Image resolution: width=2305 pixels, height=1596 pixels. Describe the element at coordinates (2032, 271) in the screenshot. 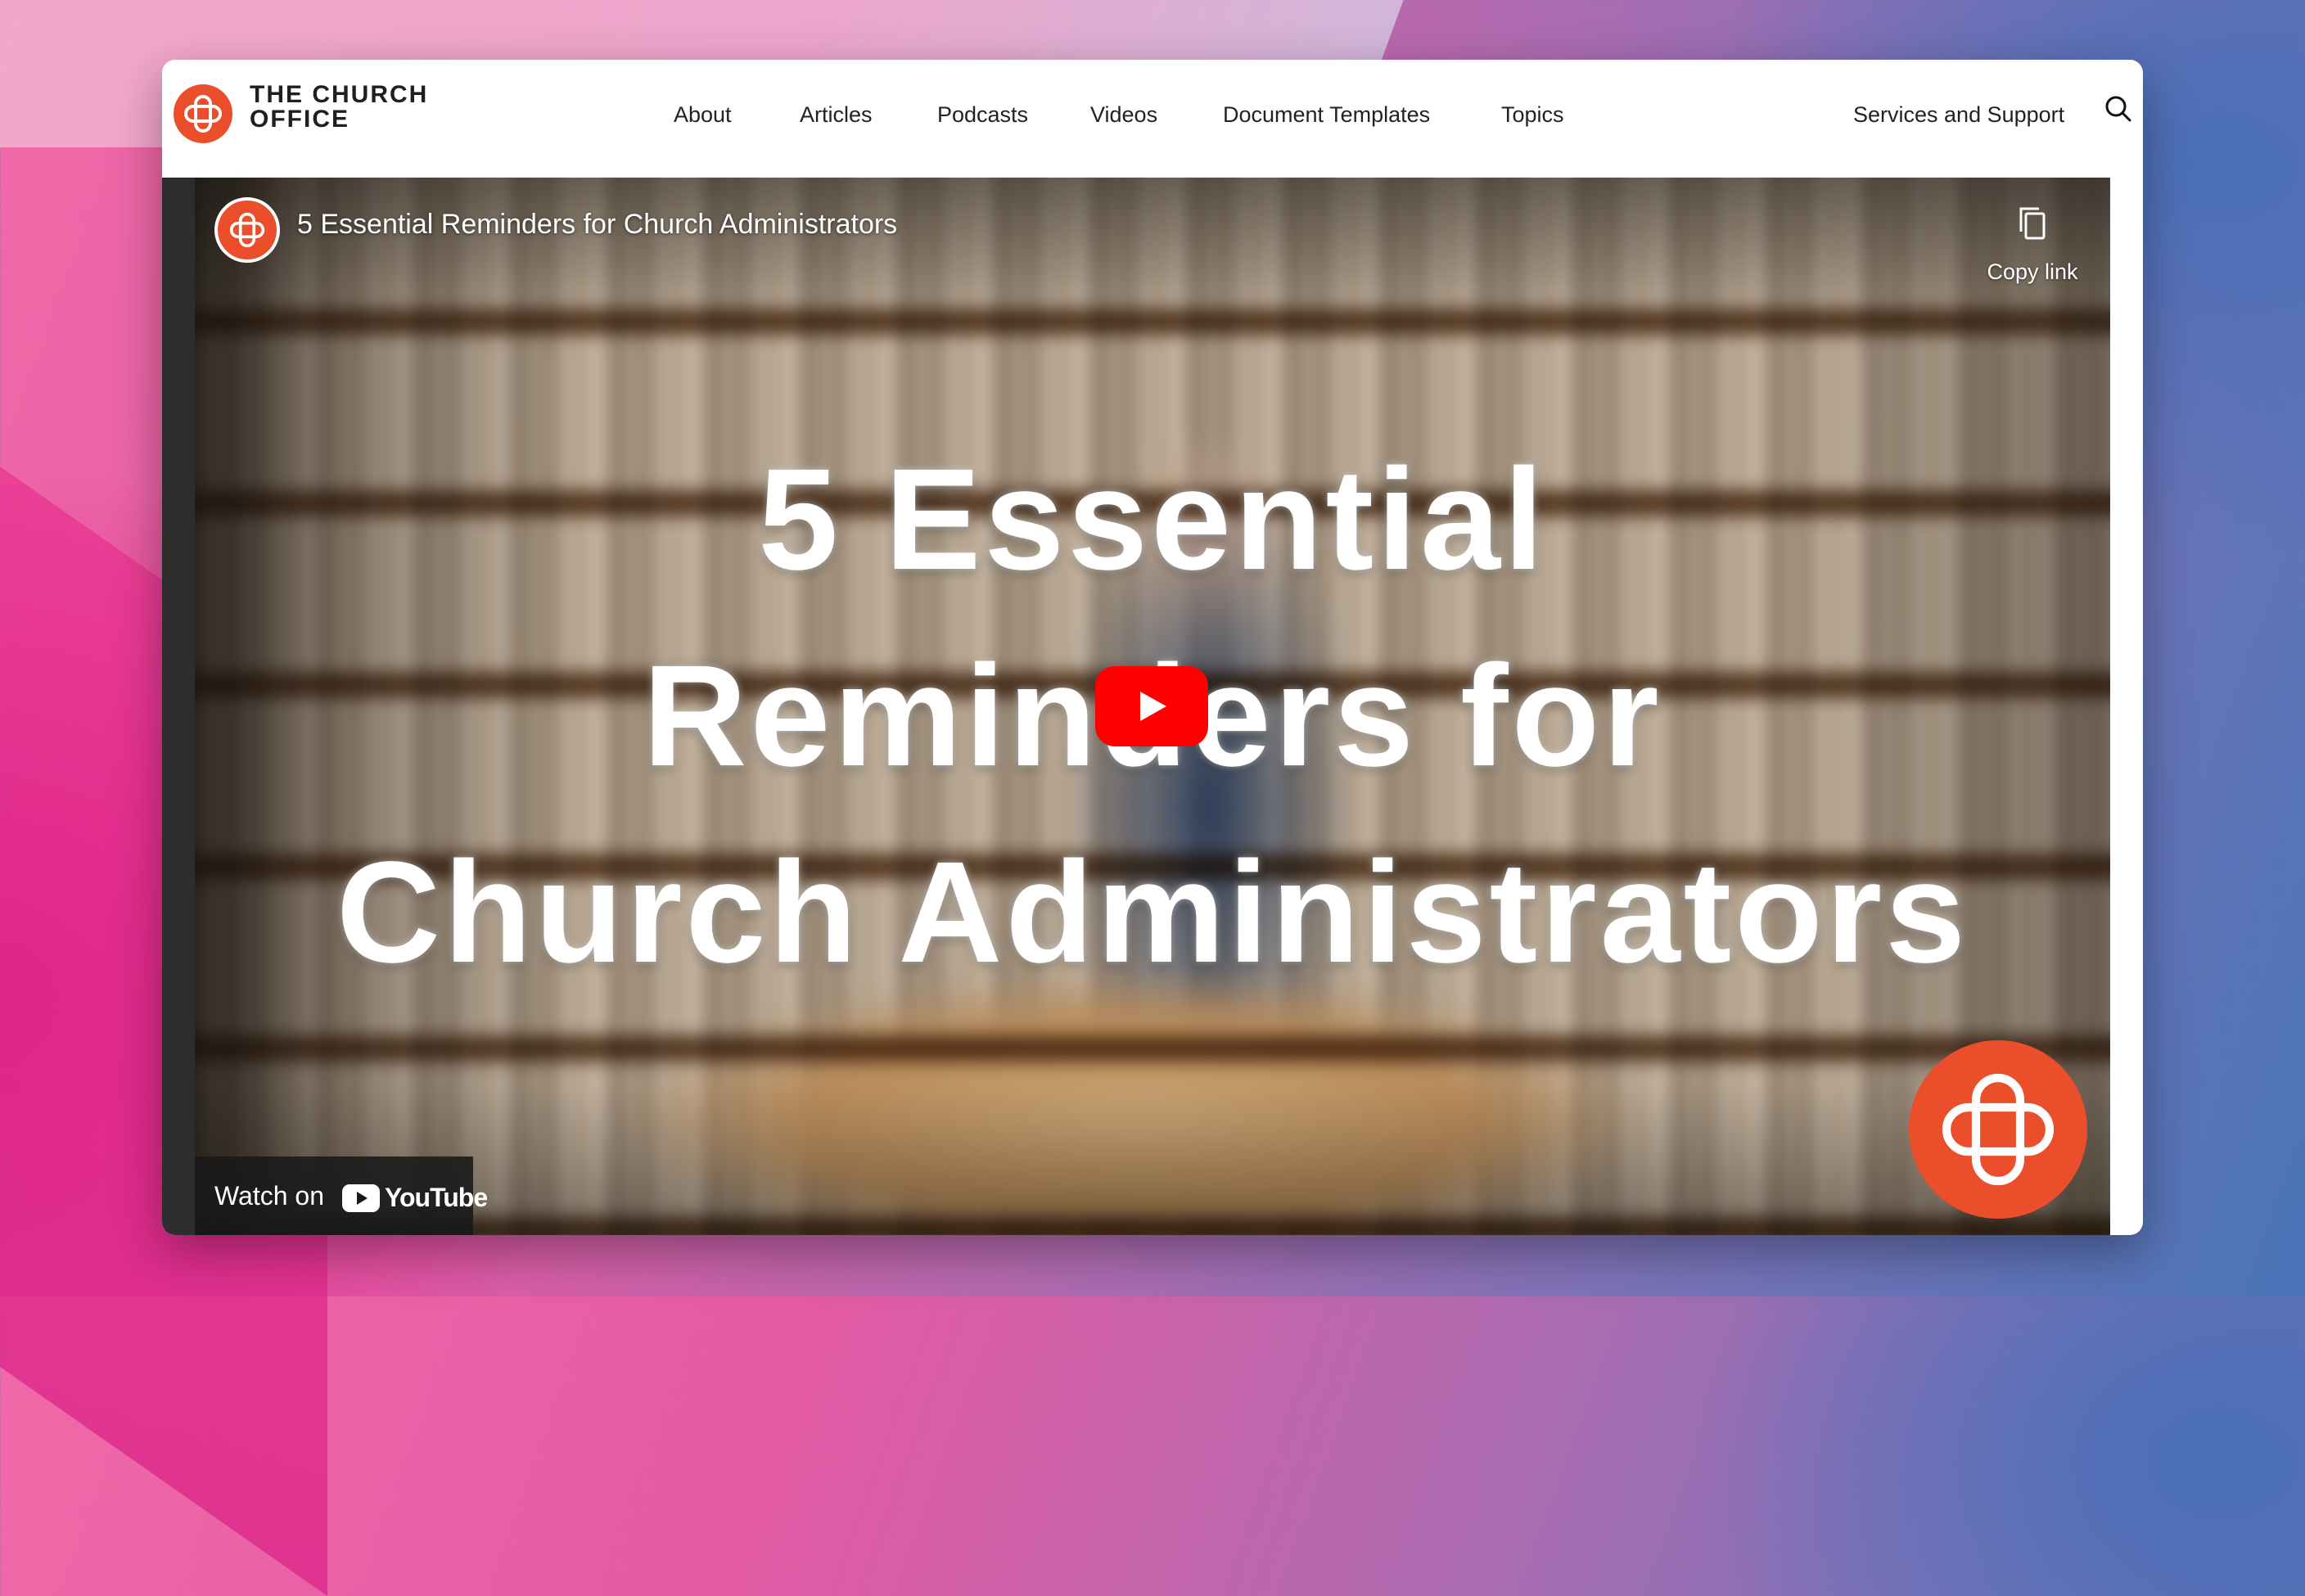

I see `copy-link-label: Copy link` at that location.